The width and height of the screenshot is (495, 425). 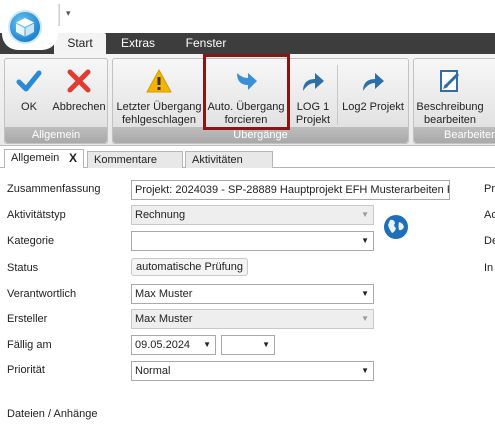 I want to click on verantwortlich-value: Max Muster, so click(x=164, y=294).